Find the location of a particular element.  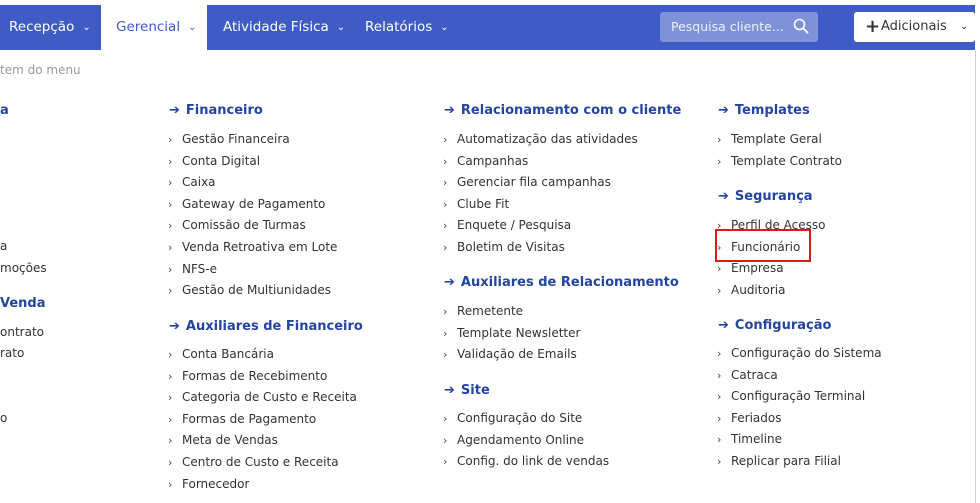

adicionais-label: Adicionais is located at coordinates (914, 26).